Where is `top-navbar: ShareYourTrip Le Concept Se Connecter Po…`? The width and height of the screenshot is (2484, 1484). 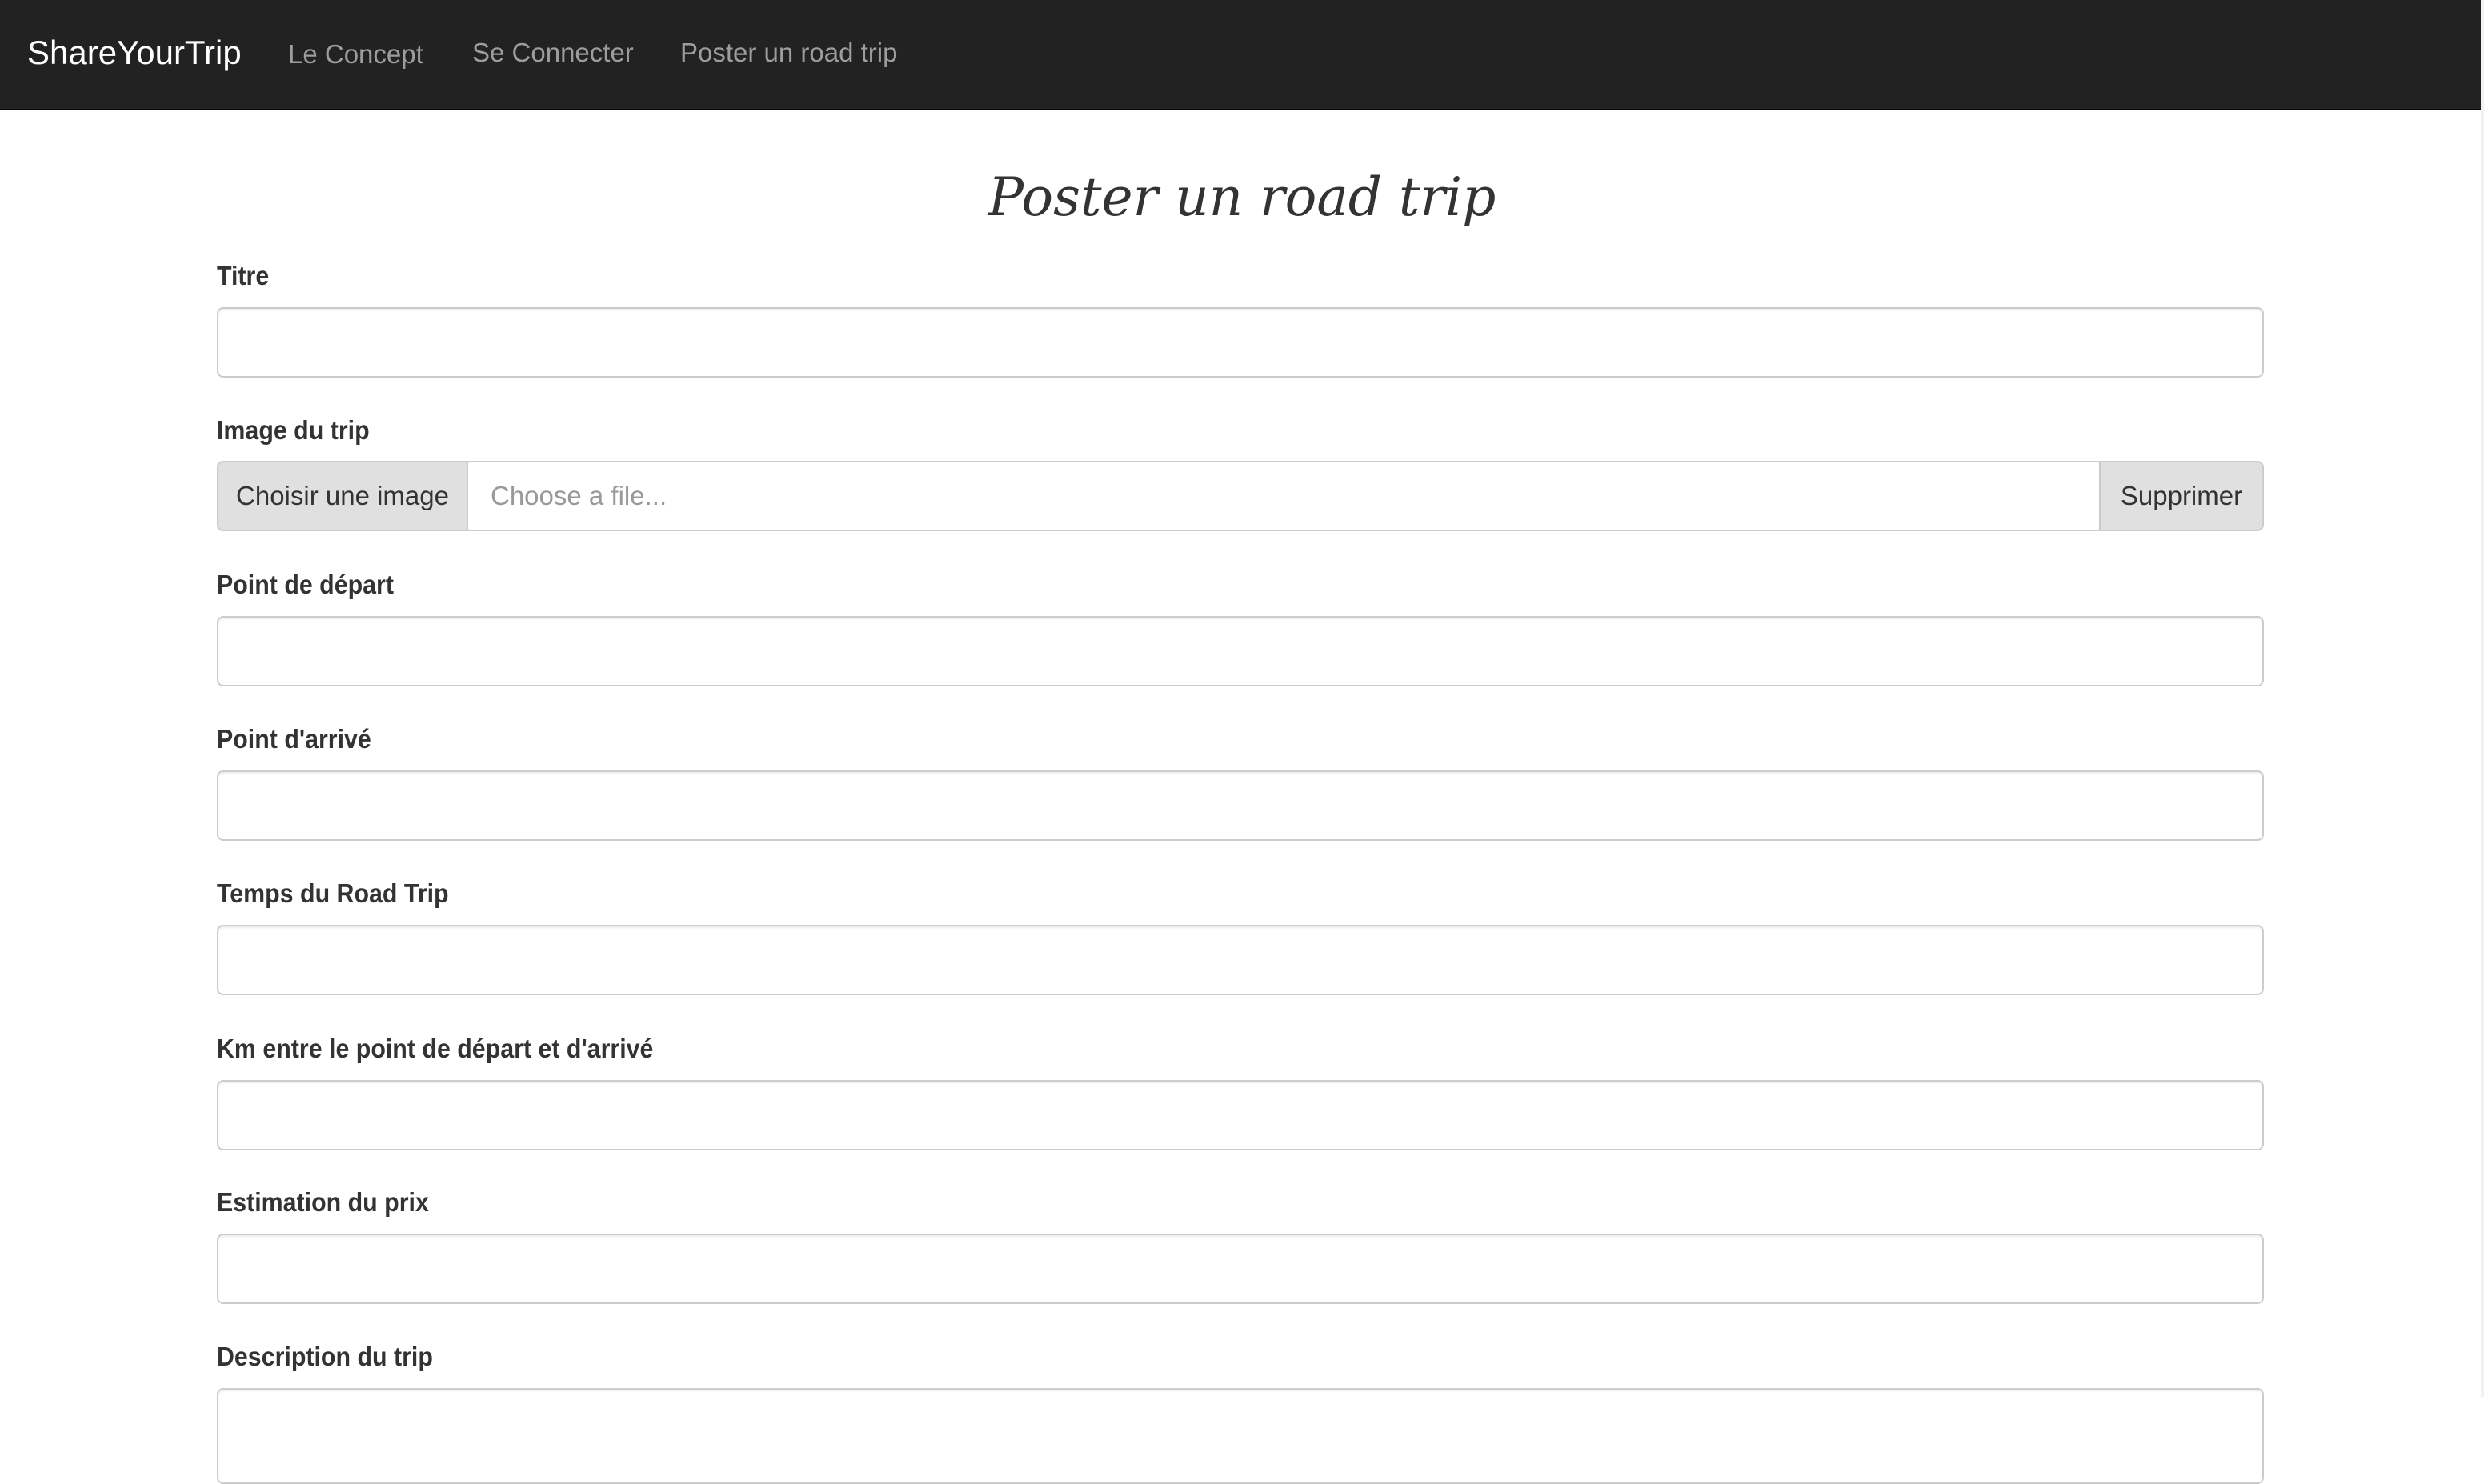 top-navbar: ShareYourTrip Le Concept Se Connecter Po… is located at coordinates (1240, 55).